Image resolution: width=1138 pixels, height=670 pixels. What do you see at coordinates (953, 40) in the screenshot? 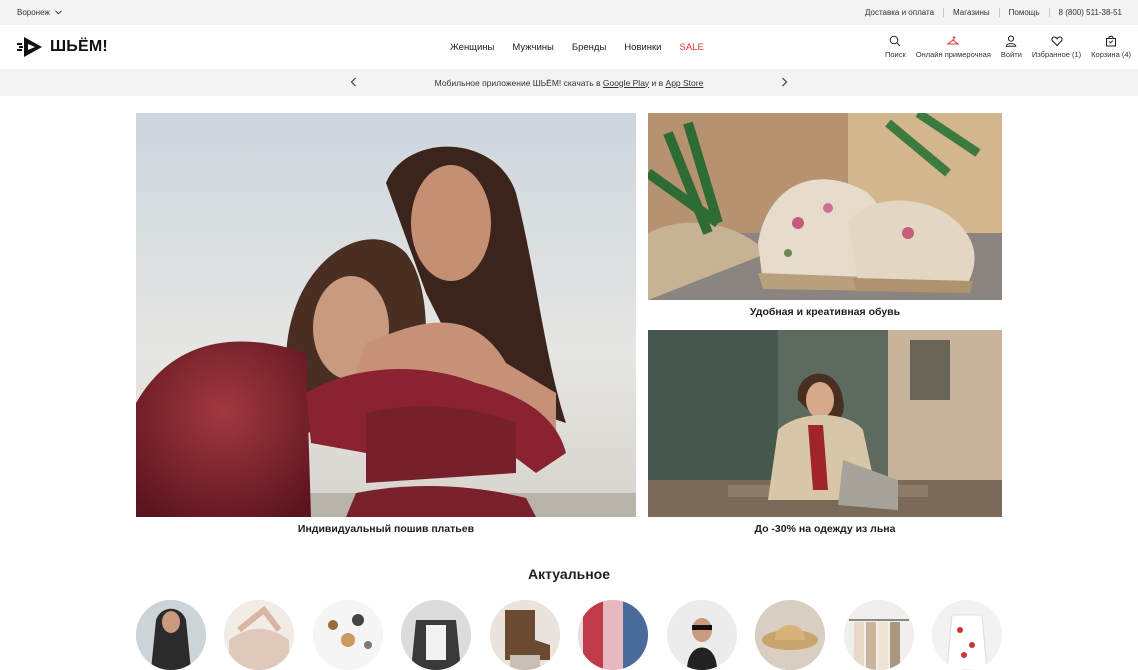
I see `hanger-icon` at bounding box center [953, 40].